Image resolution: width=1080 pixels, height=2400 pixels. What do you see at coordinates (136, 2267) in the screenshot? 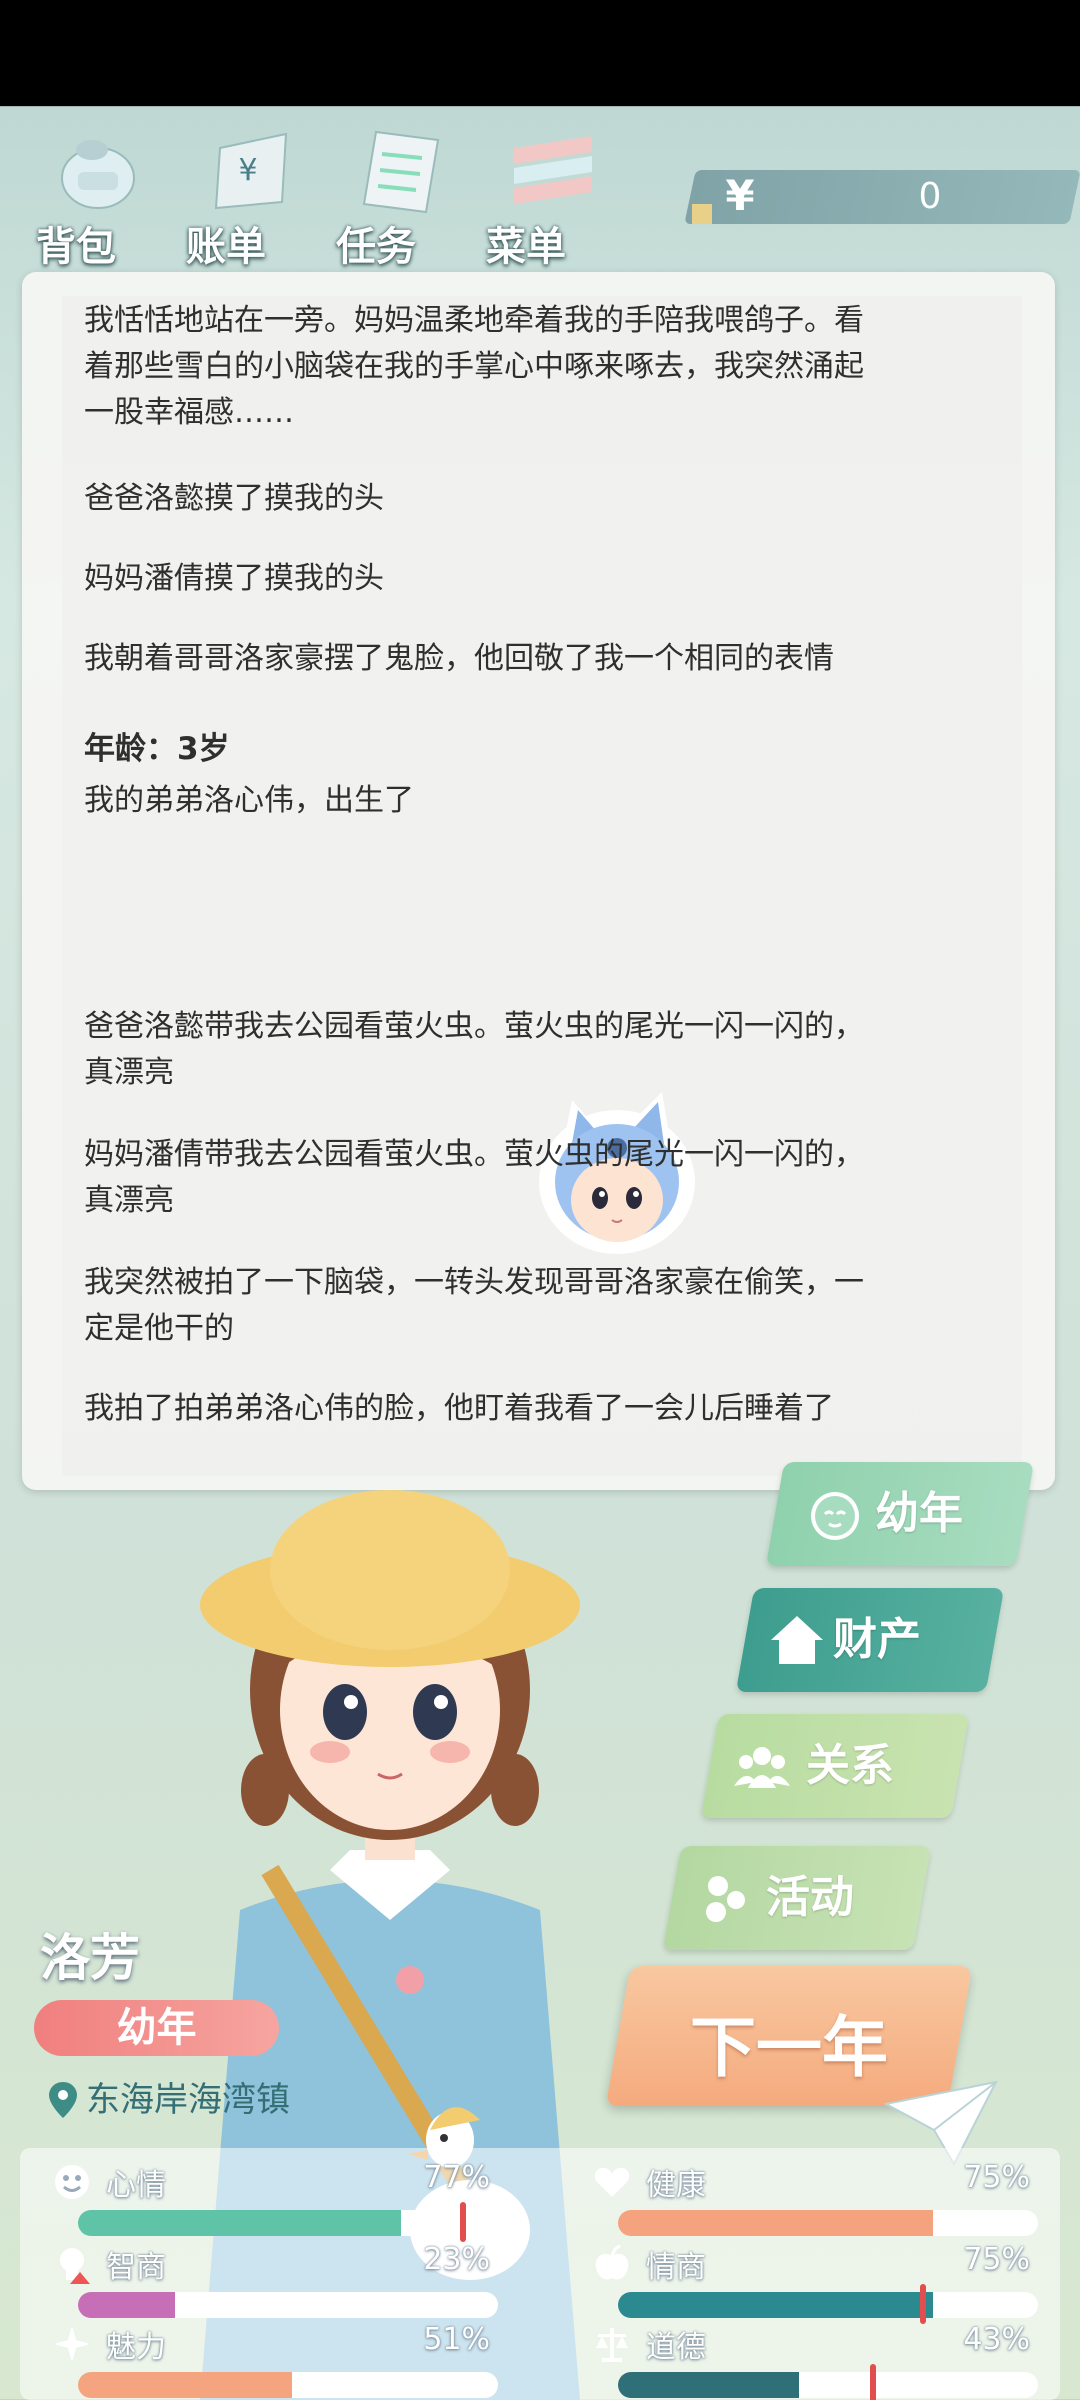
I see `stat-name: 智商` at bounding box center [136, 2267].